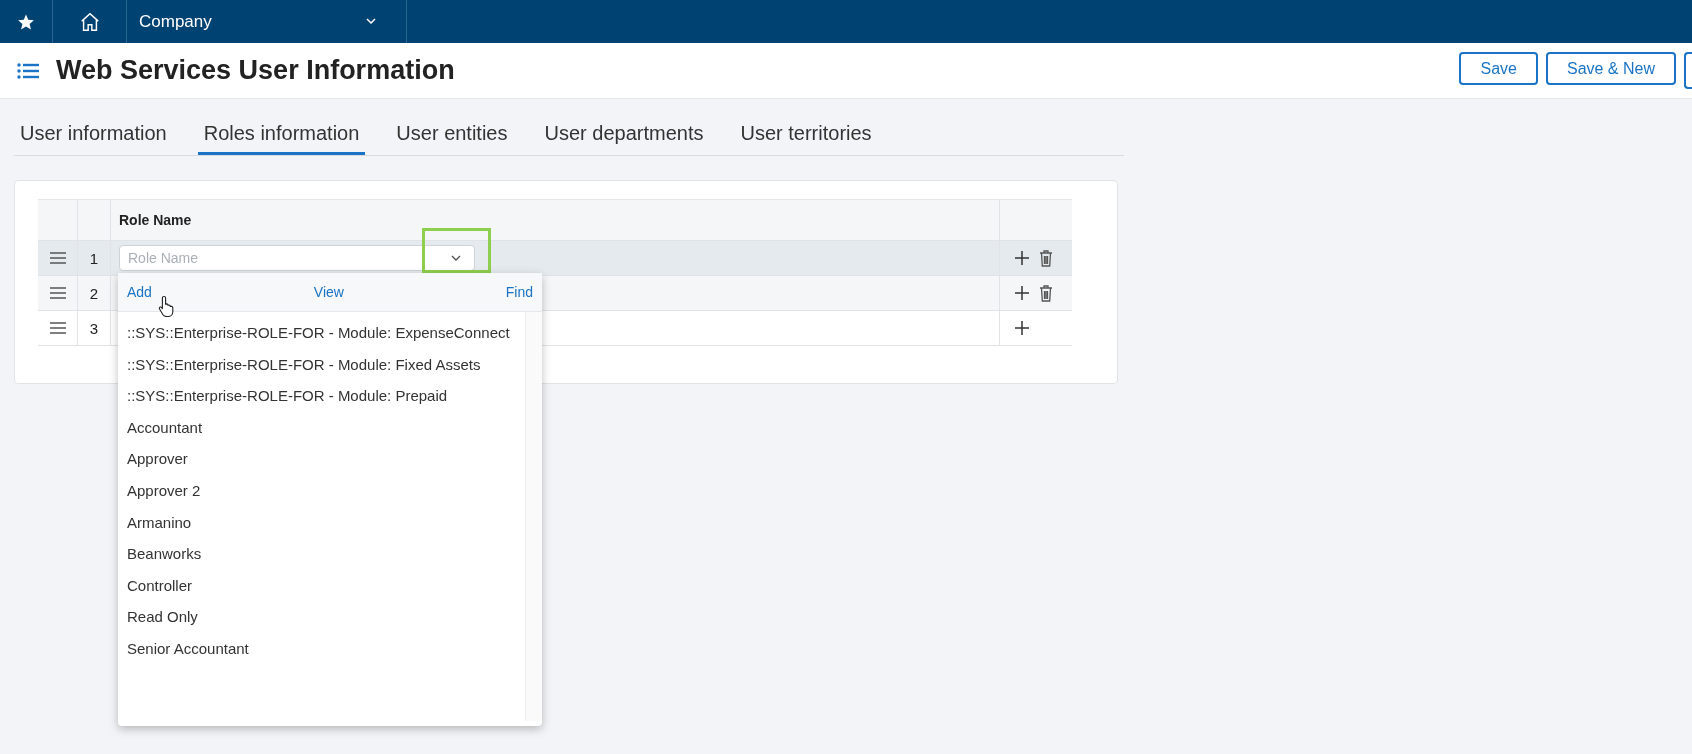  What do you see at coordinates (806, 136) in the screenshot?
I see `tab: User territories` at bounding box center [806, 136].